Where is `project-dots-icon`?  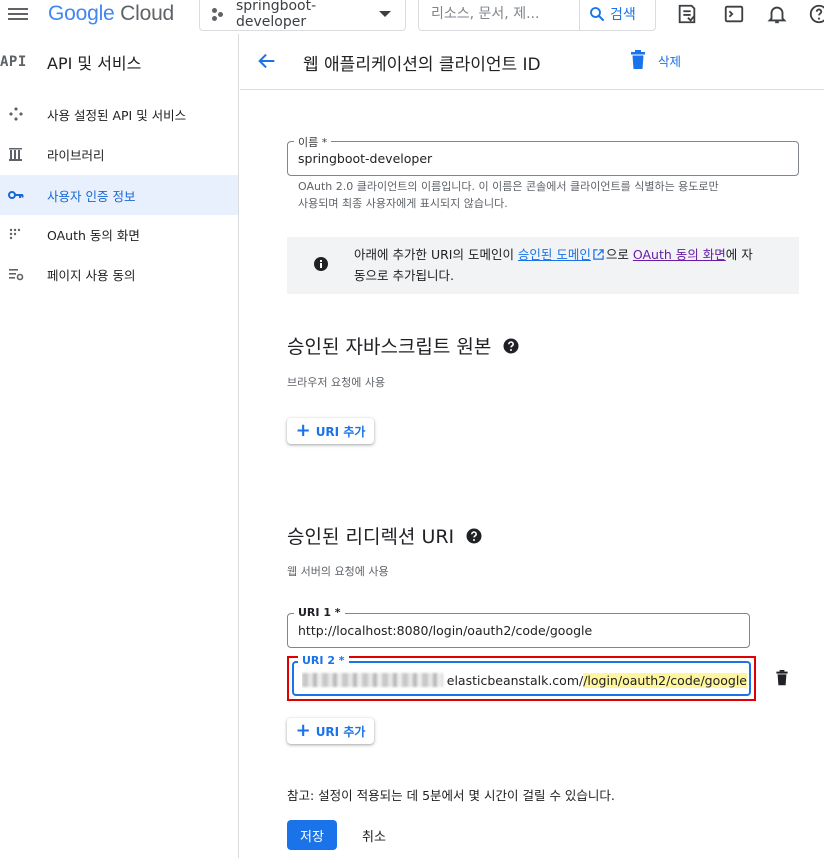 project-dots-icon is located at coordinates (219, 14).